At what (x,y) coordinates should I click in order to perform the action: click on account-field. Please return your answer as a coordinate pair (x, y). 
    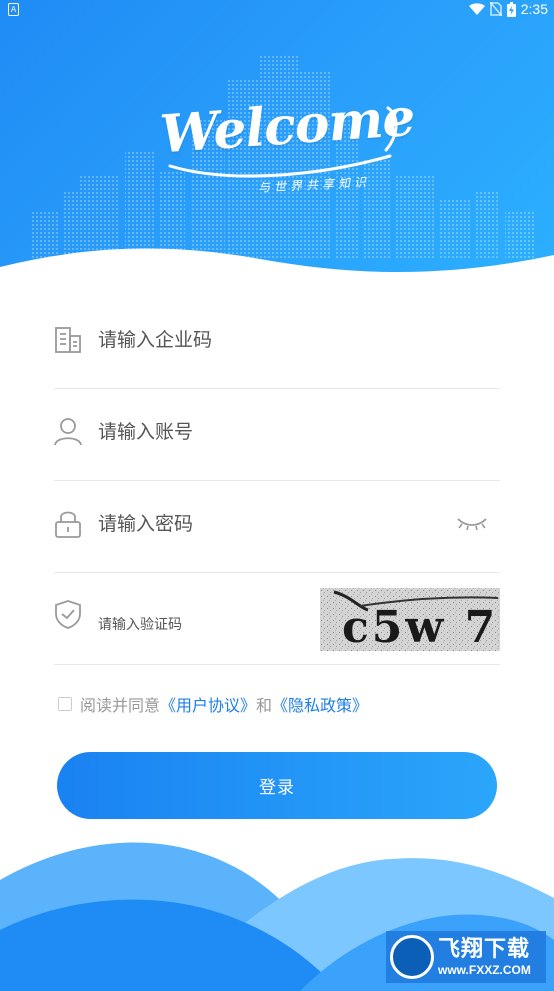
    Looking at the image, I should click on (277, 435).